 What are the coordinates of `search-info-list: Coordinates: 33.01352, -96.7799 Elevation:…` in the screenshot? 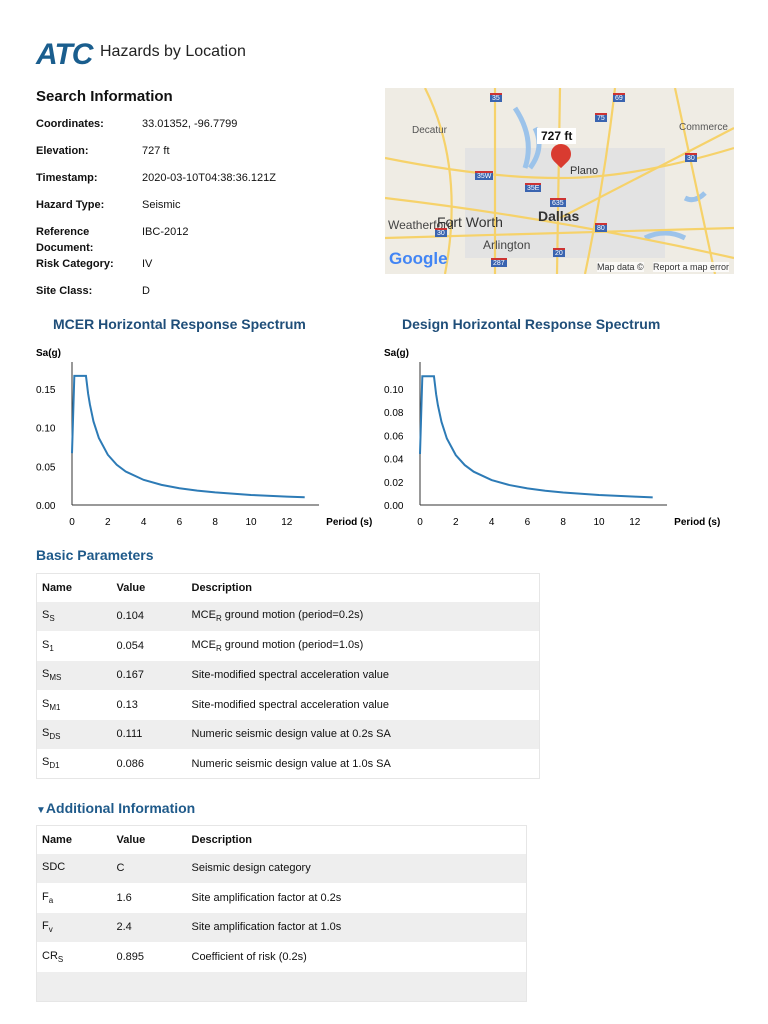 It's located at (201, 213).